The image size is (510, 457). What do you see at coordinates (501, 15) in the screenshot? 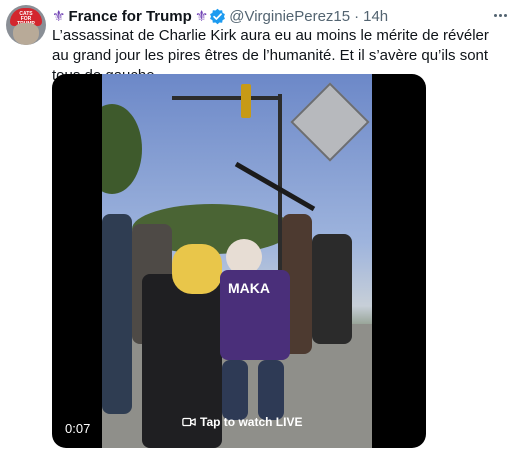
I see `more-icon` at bounding box center [501, 15].